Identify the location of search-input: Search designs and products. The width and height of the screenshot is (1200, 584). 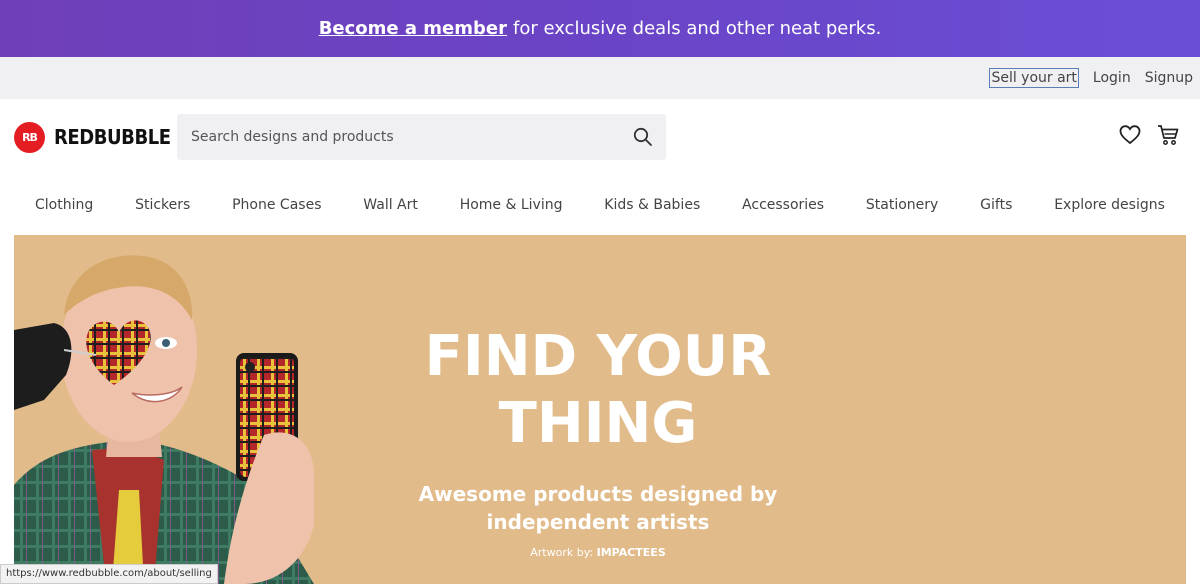
(405, 137).